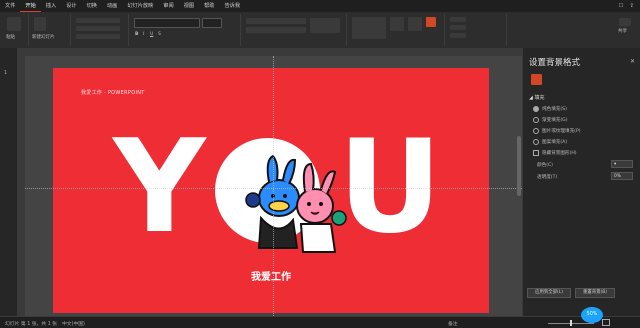 This screenshot has width=640, height=328. I want to click on language-status: 中文(中国), so click(73, 323).